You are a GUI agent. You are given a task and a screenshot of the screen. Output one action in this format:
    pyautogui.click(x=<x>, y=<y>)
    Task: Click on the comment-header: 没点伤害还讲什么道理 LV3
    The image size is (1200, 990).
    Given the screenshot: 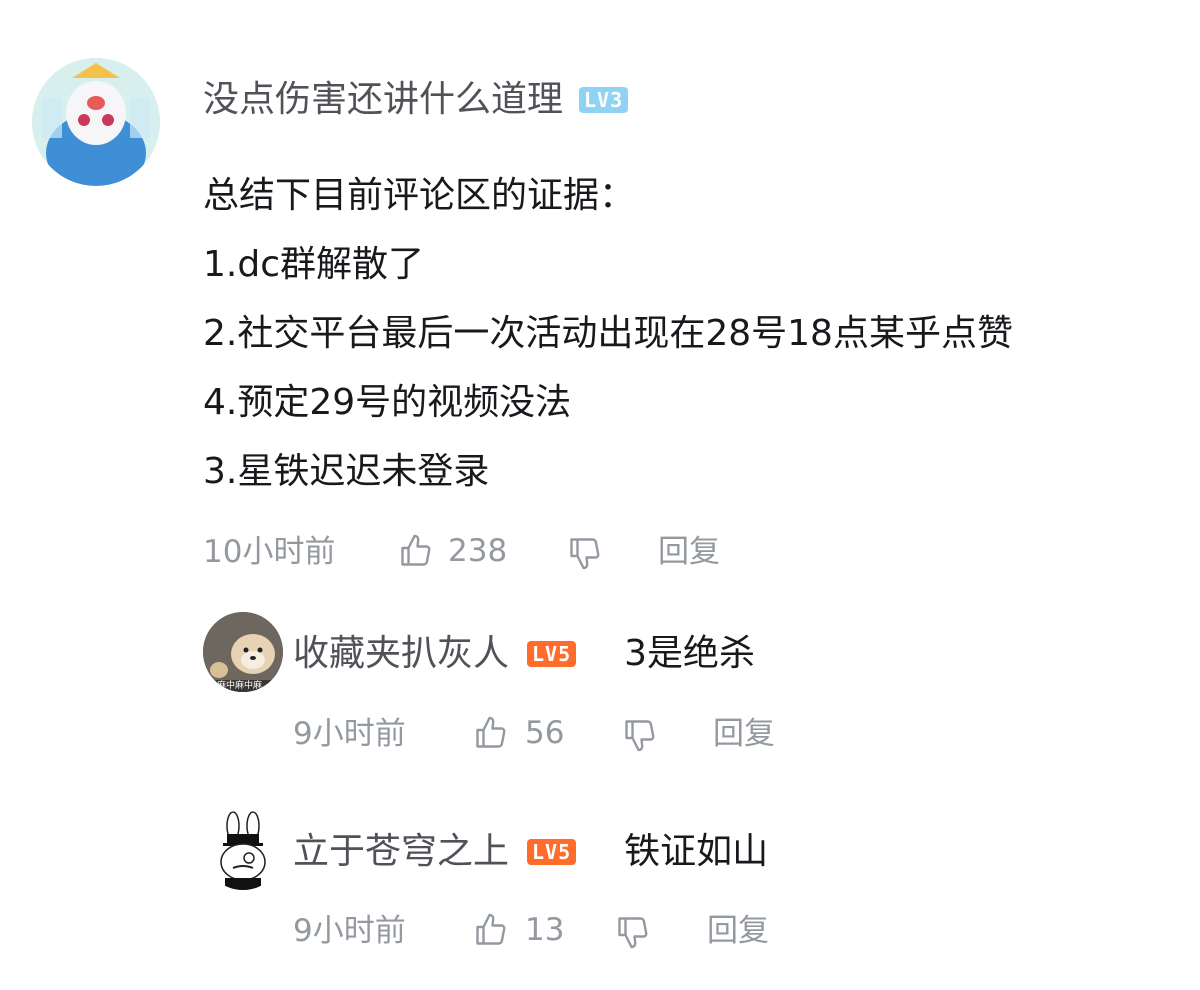 What is the action you would take?
    pyautogui.click(x=416, y=100)
    